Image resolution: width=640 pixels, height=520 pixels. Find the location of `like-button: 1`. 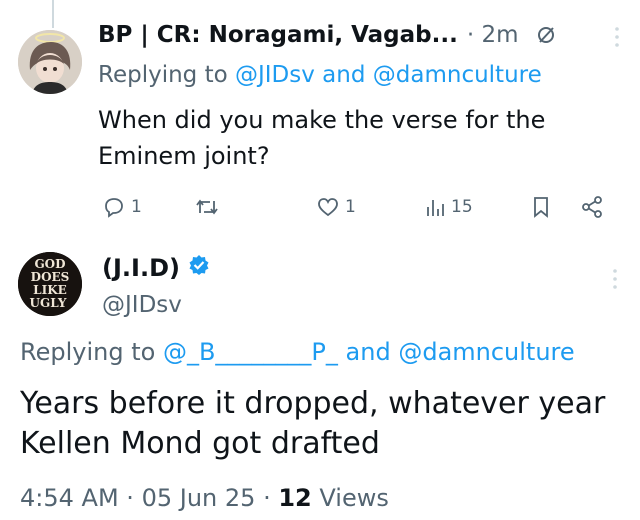

like-button: 1 is located at coordinates (336, 207).